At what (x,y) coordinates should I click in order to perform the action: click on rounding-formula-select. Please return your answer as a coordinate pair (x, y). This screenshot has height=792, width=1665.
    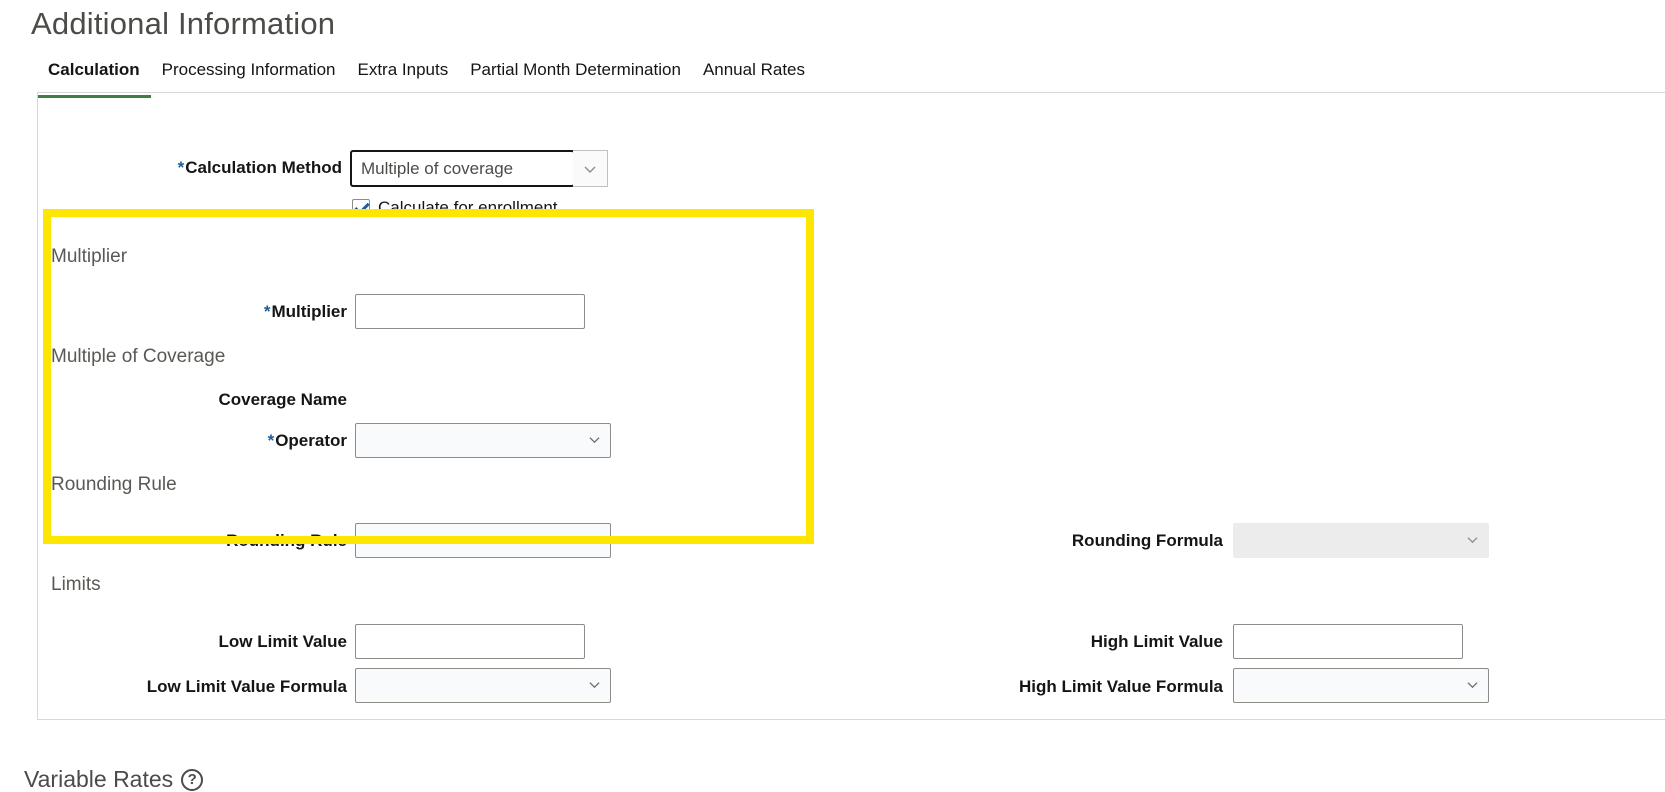
    Looking at the image, I should click on (1361, 540).